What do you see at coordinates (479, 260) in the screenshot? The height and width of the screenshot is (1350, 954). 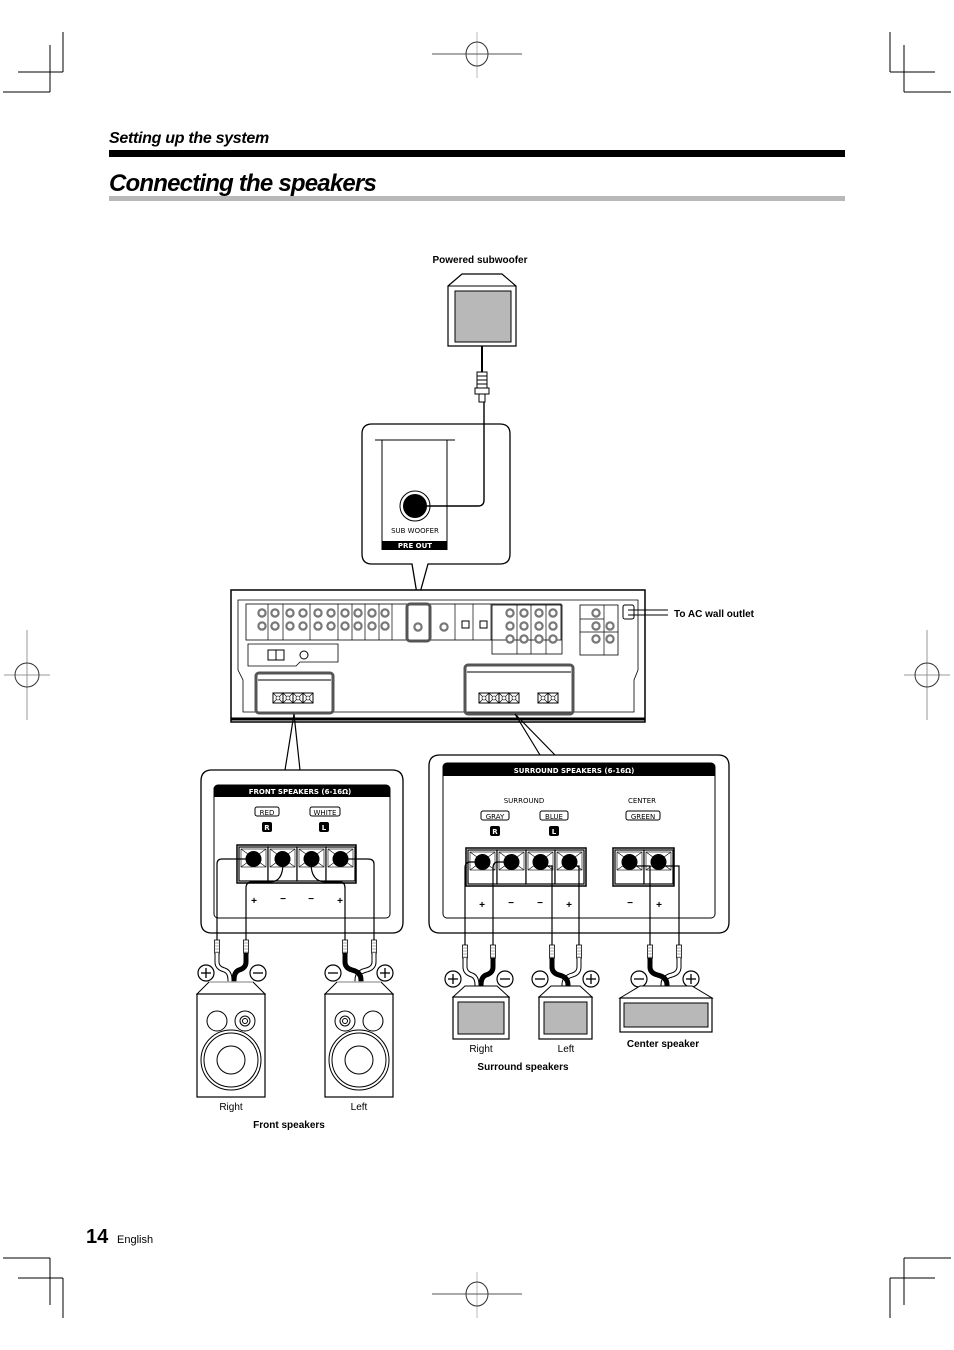 I see `subwoofer-label: Powered subwoofer` at bounding box center [479, 260].